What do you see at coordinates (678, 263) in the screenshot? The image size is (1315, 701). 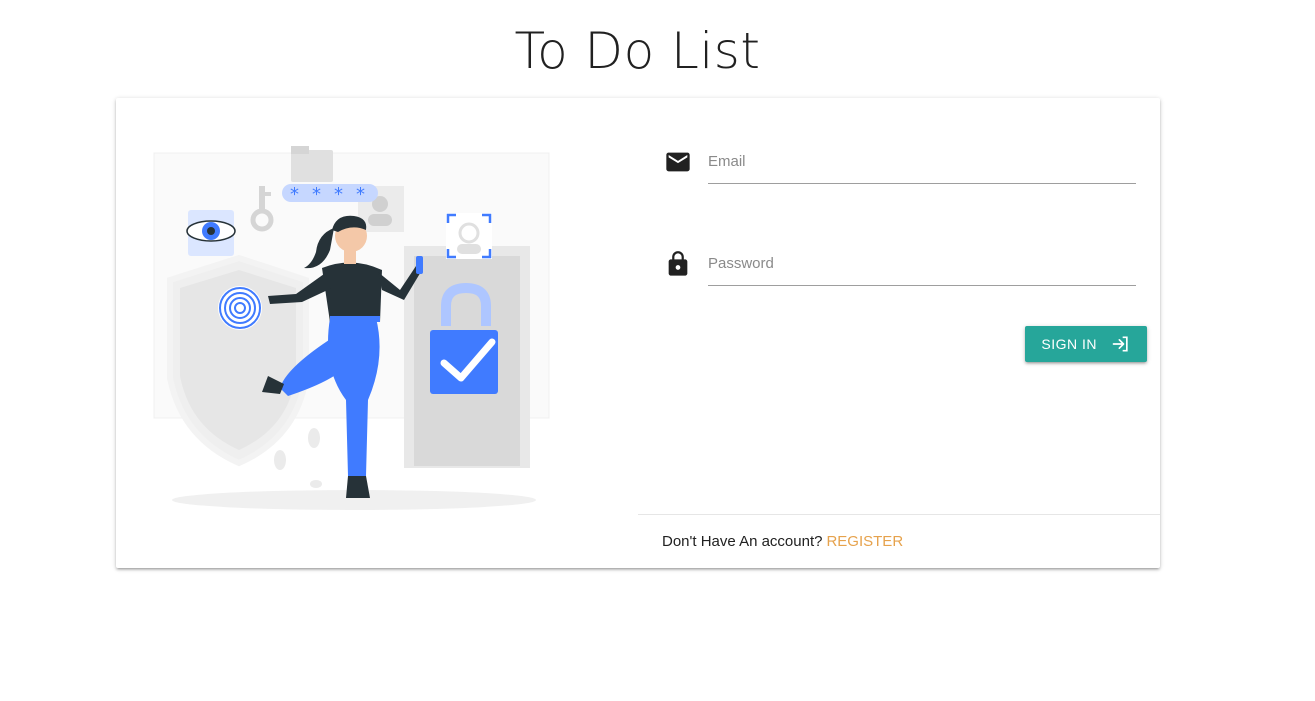 I see `lock-icon` at bounding box center [678, 263].